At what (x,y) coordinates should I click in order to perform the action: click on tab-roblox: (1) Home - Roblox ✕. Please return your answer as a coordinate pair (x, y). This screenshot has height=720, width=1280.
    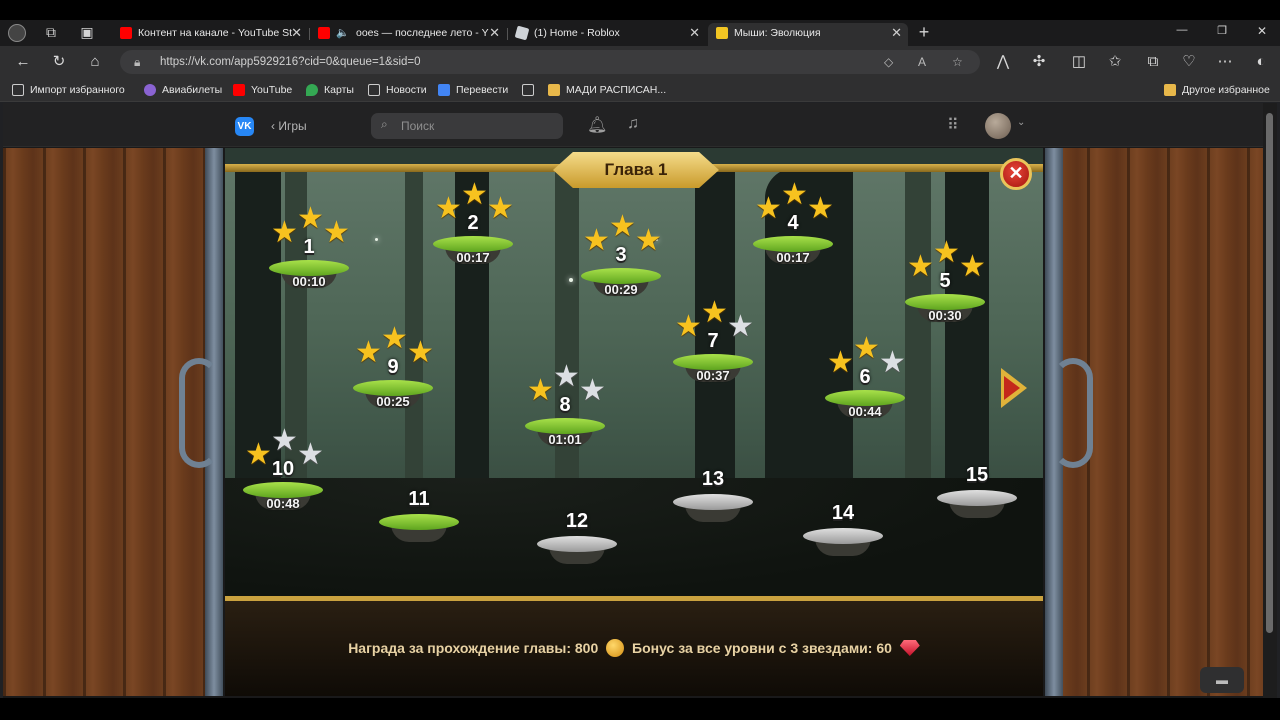
    Looking at the image, I should click on (607, 34).